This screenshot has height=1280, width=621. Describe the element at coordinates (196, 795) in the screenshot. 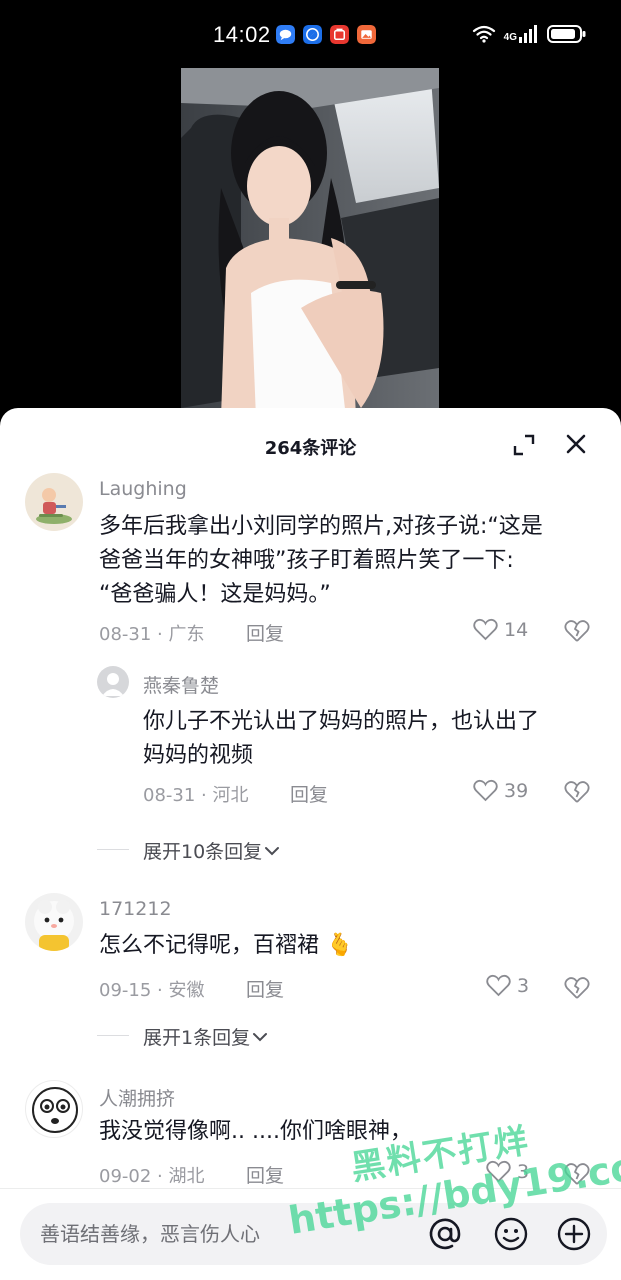

I see `comment-date-location: 08-31 · 河北` at that location.